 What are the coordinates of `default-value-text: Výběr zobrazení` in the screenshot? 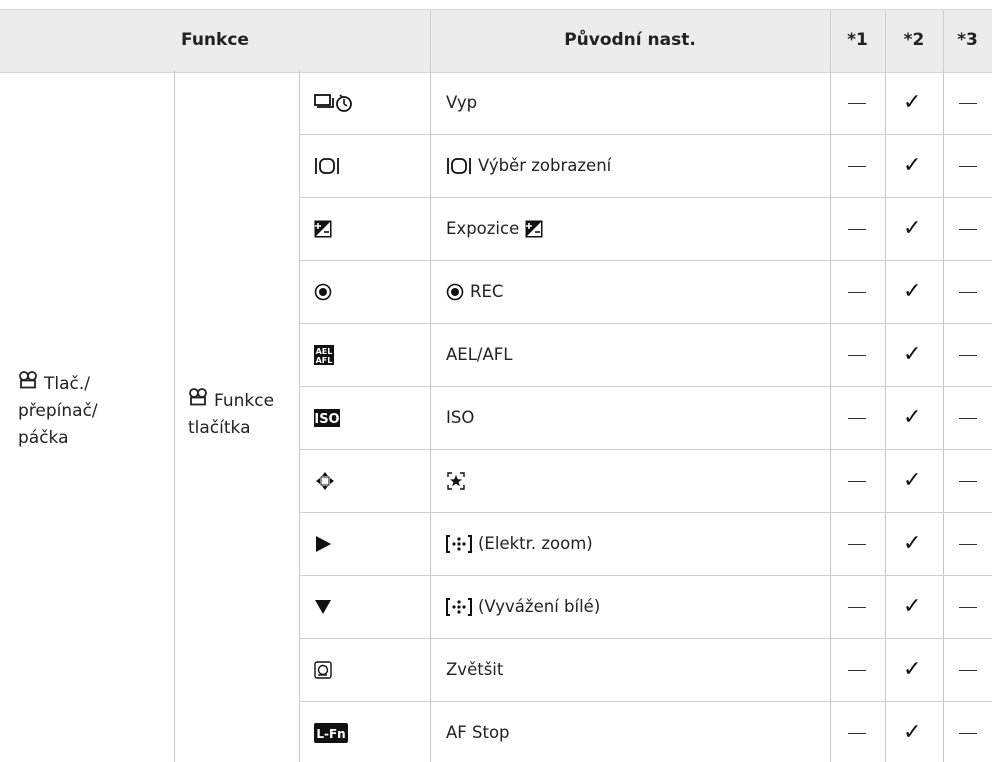 It's located at (545, 165).